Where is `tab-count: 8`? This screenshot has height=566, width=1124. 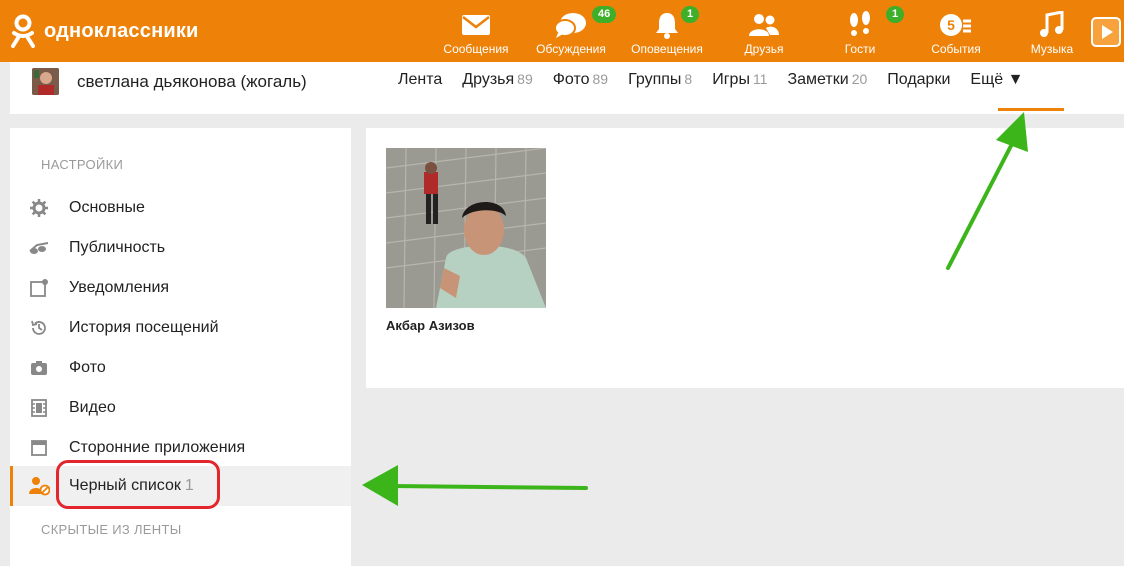 tab-count: 8 is located at coordinates (688, 79).